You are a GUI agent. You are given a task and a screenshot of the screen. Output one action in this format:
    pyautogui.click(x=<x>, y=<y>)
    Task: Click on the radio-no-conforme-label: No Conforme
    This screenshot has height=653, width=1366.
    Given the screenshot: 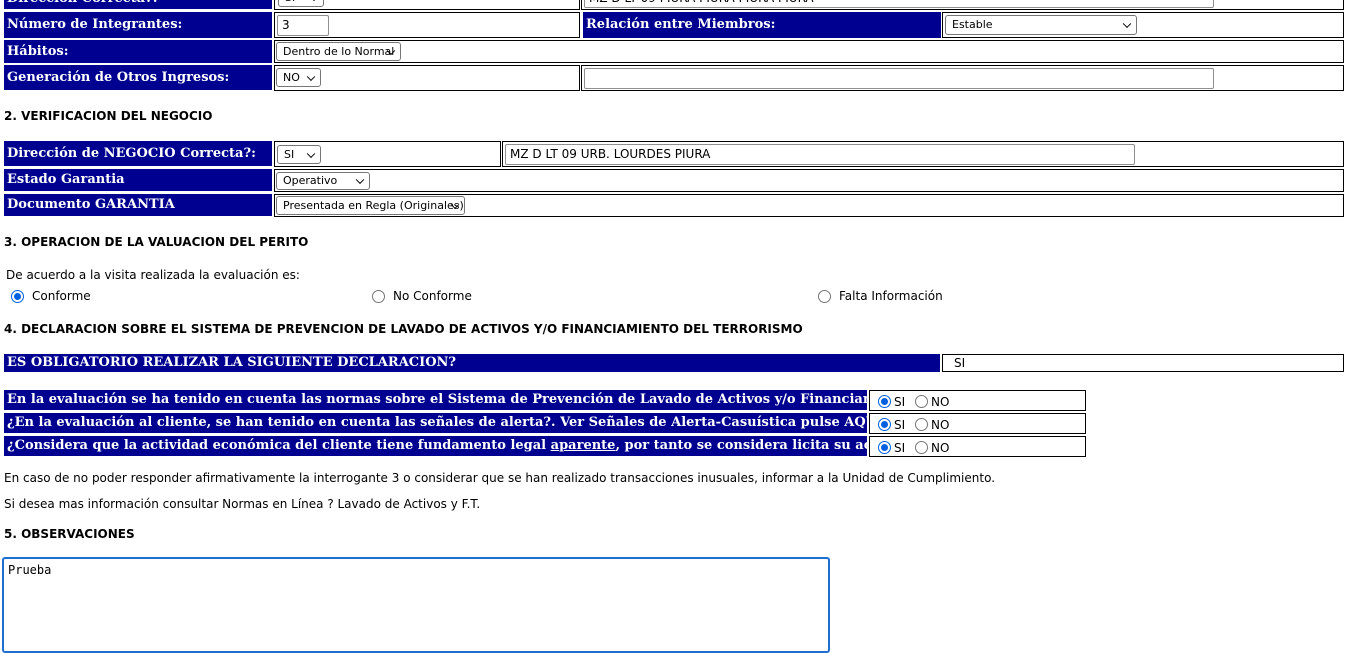 What is the action you would take?
    pyautogui.click(x=432, y=296)
    